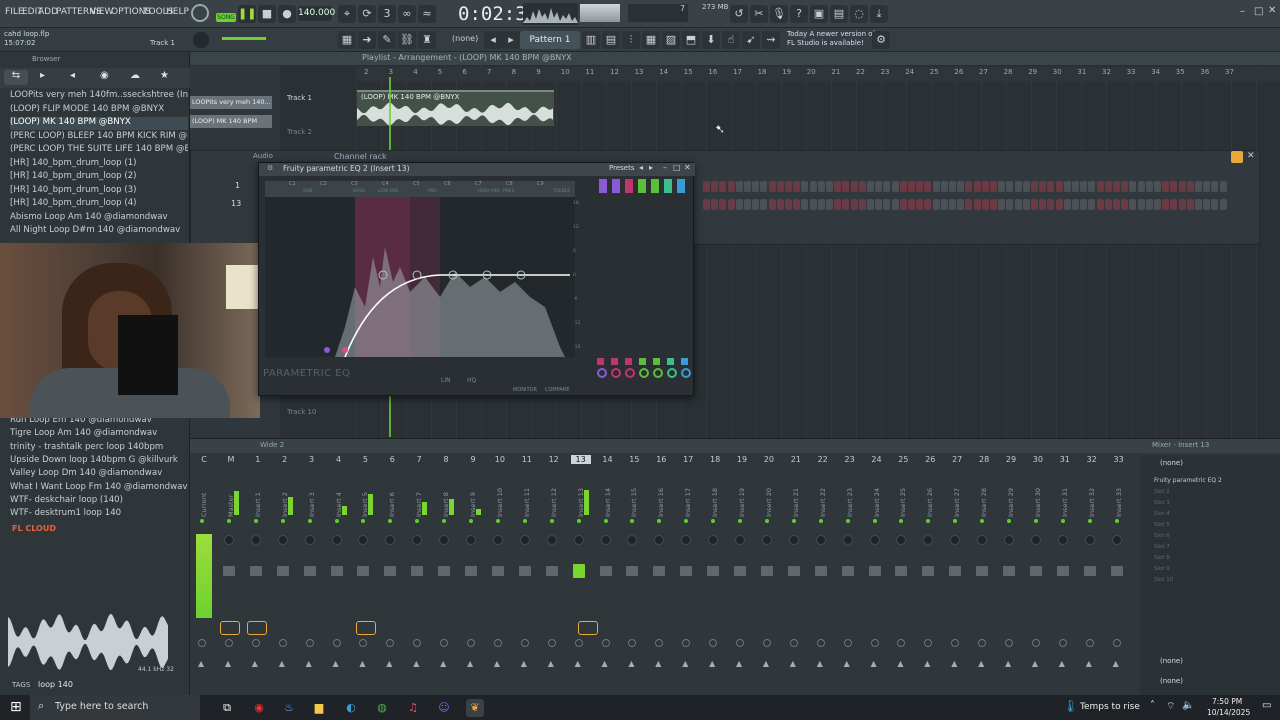 The image size is (1280, 720). Describe the element at coordinates (392, 500) in the screenshot. I see `mixer-track-label: Insert 6` at that location.